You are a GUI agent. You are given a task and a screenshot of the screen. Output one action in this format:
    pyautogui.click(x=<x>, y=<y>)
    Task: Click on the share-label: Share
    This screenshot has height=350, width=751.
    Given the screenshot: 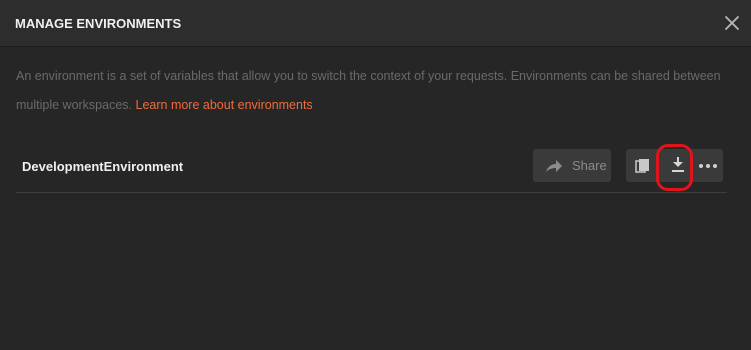 What is the action you would take?
    pyautogui.click(x=589, y=165)
    